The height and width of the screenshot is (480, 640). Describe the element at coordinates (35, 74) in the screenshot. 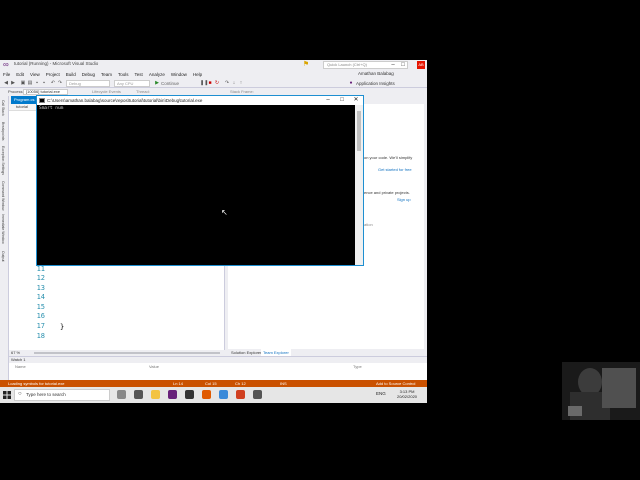

I see `menu-view: View` at that location.